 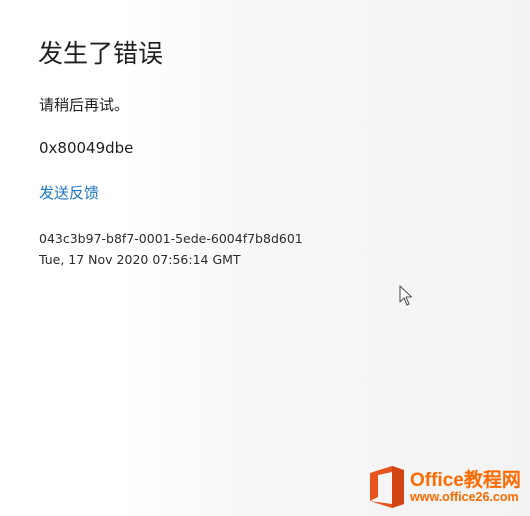 What do you see at coordinates (171, 238) in the screenshot?
I see `correlation-id: 043c3b97-b8f7-0001-5ede-6004f7b8d601` at bounding box center [171, 238].